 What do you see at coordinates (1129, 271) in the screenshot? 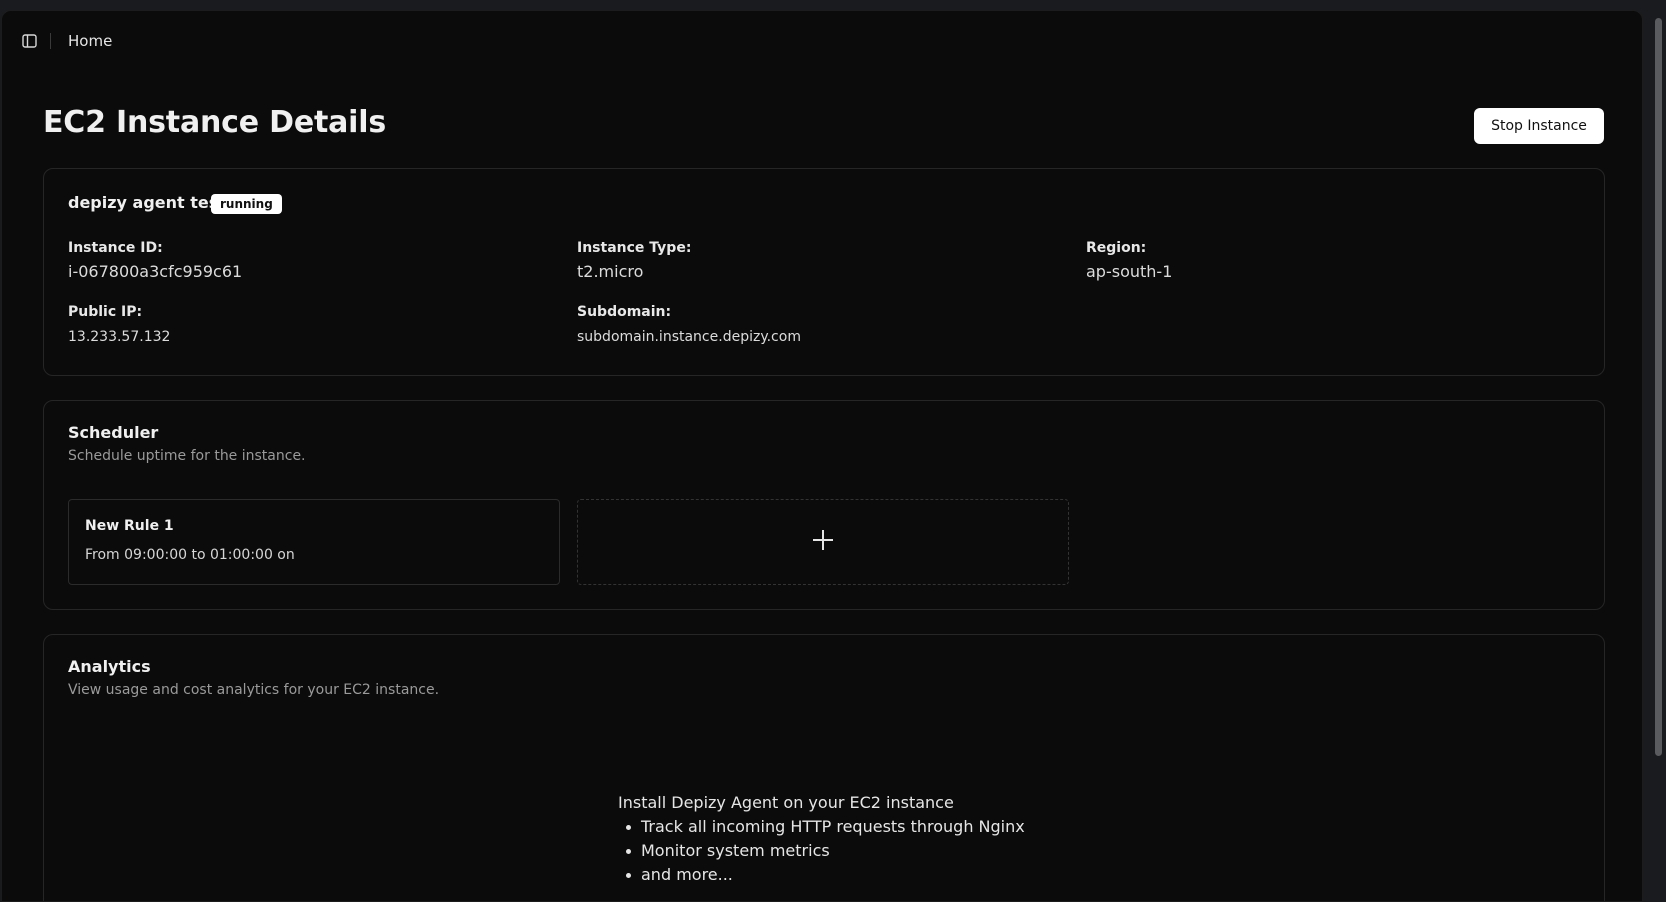
I see `region-value: ap-south-1` at bounding box center [1129, 271].